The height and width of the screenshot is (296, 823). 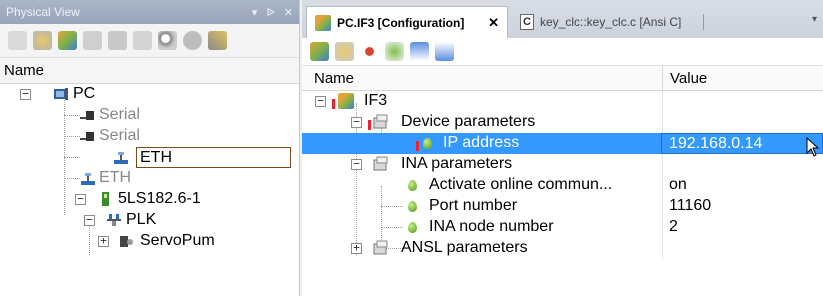 What do you see at coordinates (141, 219) in the screenshot?
I see `tree-node-label: PLK` at bounding box center [141, 219].